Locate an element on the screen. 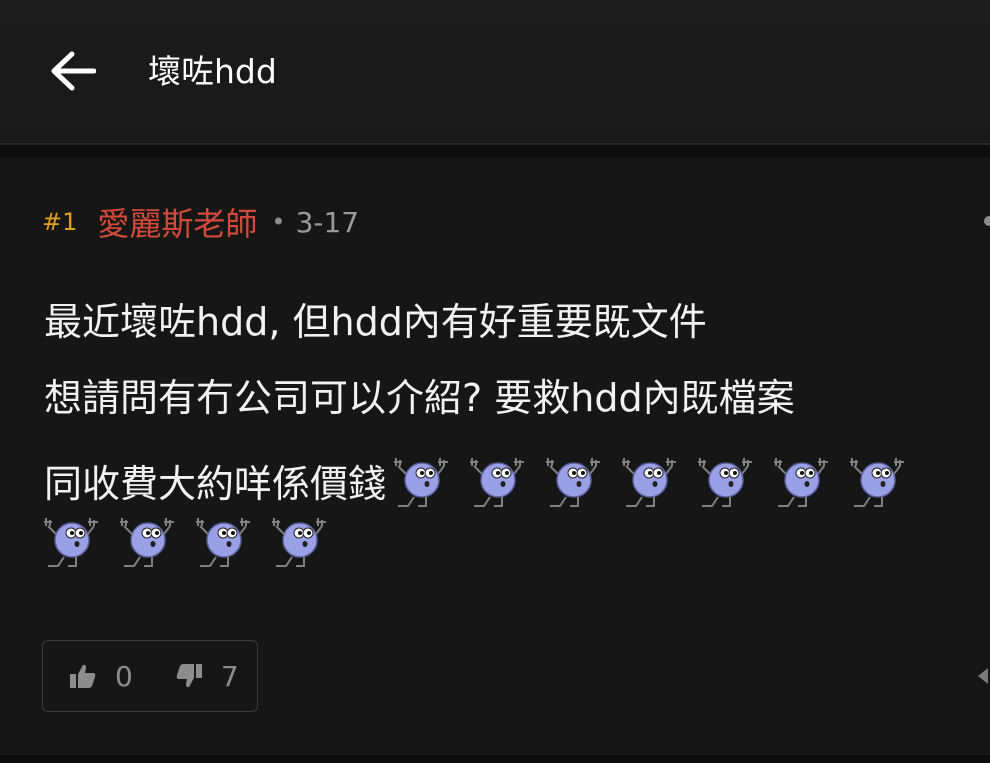 The width and height of the screenshot is (990, 763). post-body-line-1: 最近壞咗hdd, 但hdd內有好重要既文件 is located at coordinates (375, 322).